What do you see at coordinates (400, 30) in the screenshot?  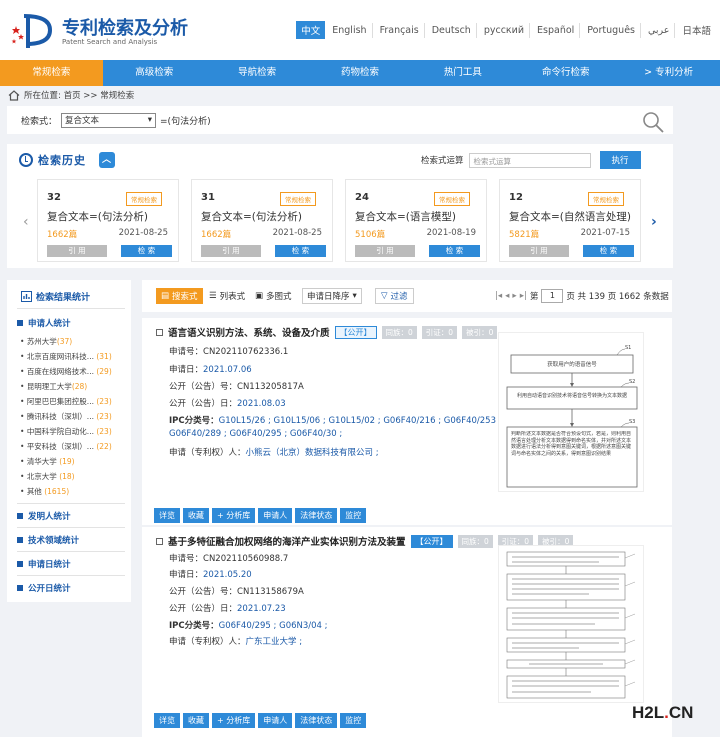 I see `lang-french: Français` at bounding box center [400, 30].